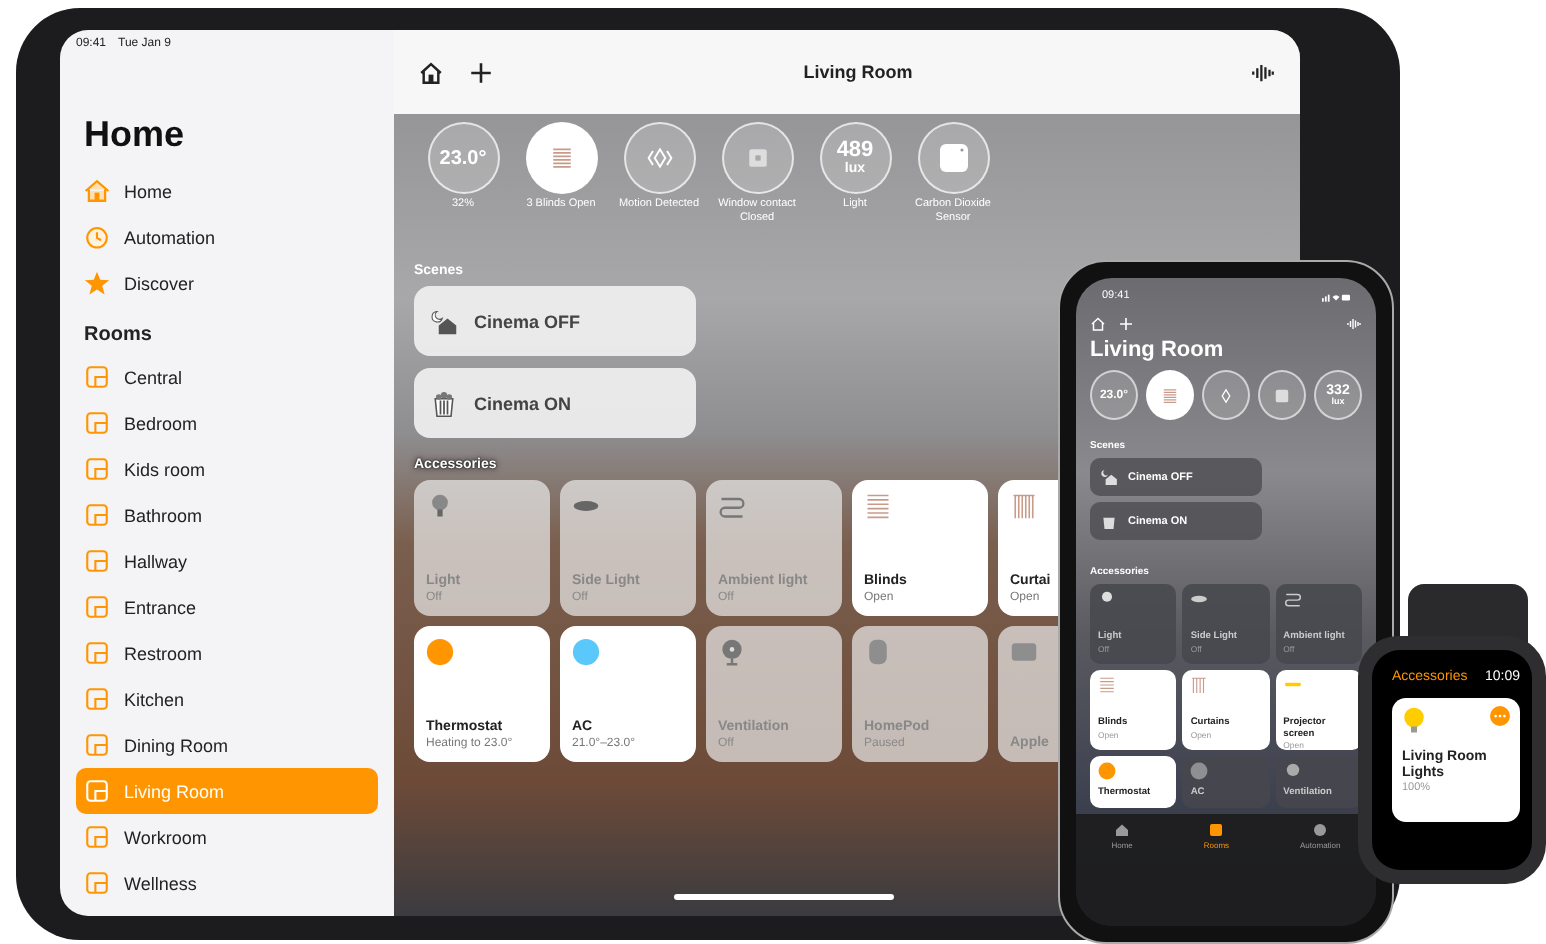 The height and width of the screenshot is (944, 1546). What do you see at coordinates (227, 423) in the screenshot?
I see `room-item: Bedroom` at bounding box center [227, 423].